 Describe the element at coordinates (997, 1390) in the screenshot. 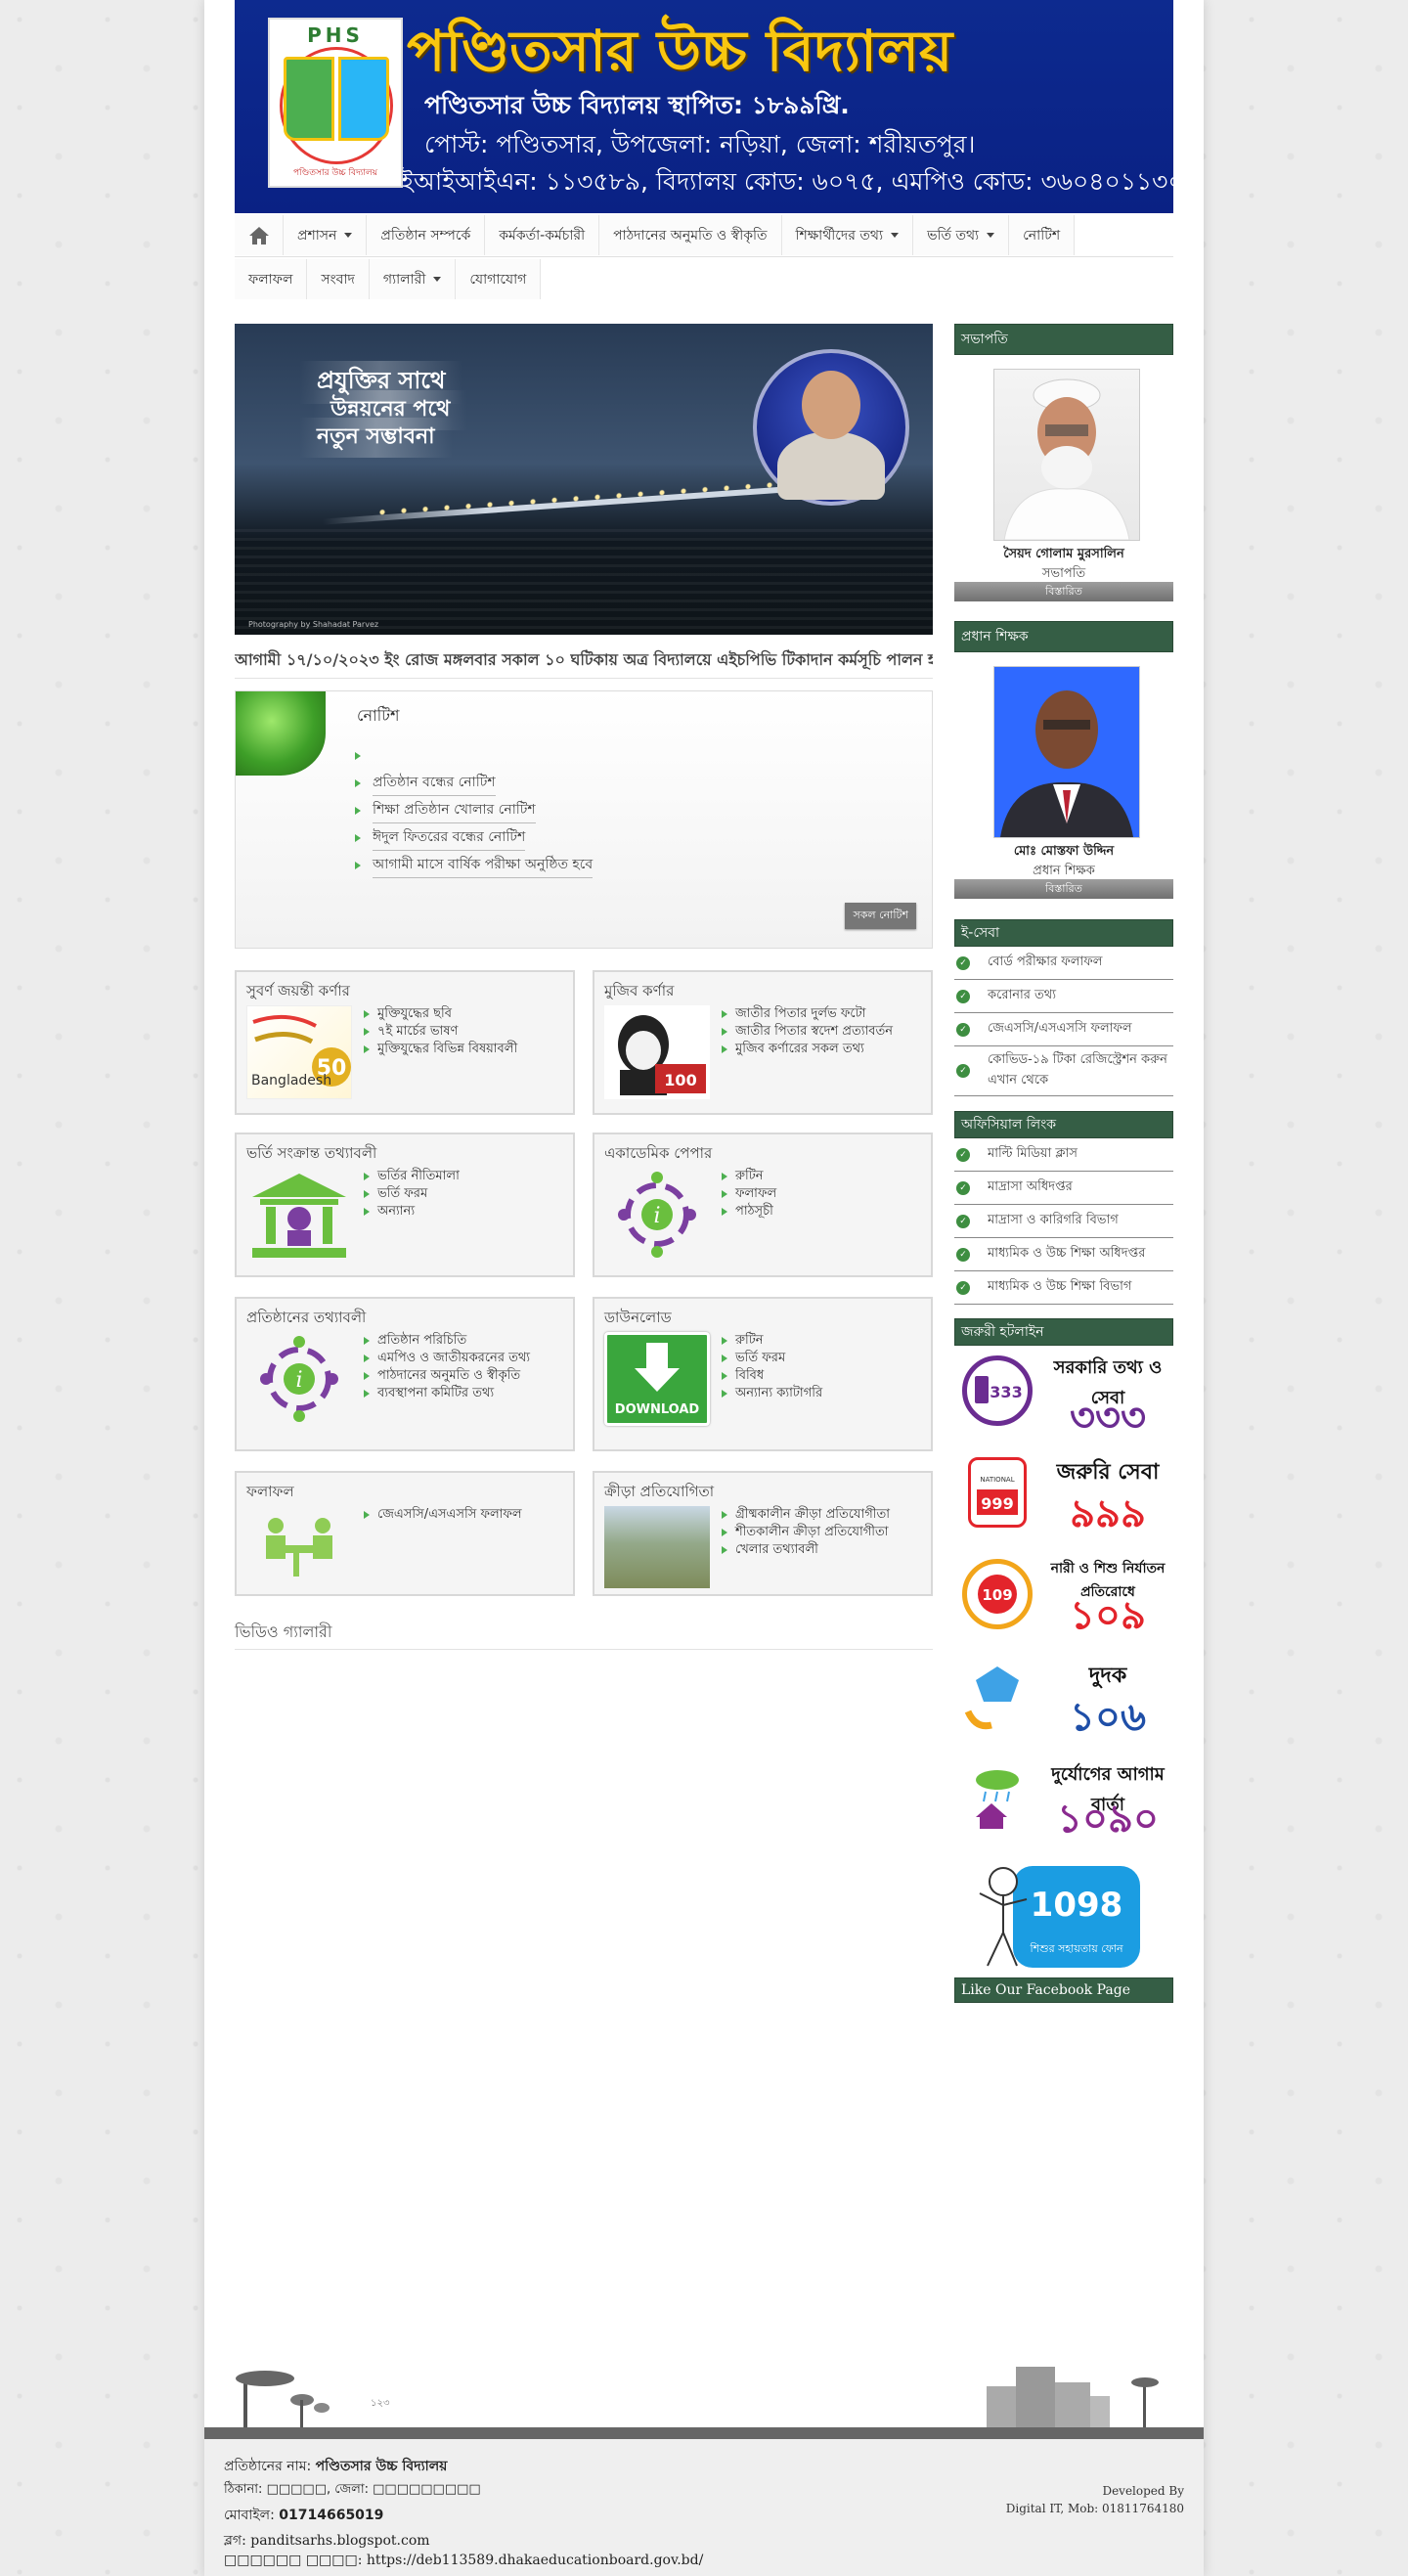

I see `phone-333-icon: 333` at that location.